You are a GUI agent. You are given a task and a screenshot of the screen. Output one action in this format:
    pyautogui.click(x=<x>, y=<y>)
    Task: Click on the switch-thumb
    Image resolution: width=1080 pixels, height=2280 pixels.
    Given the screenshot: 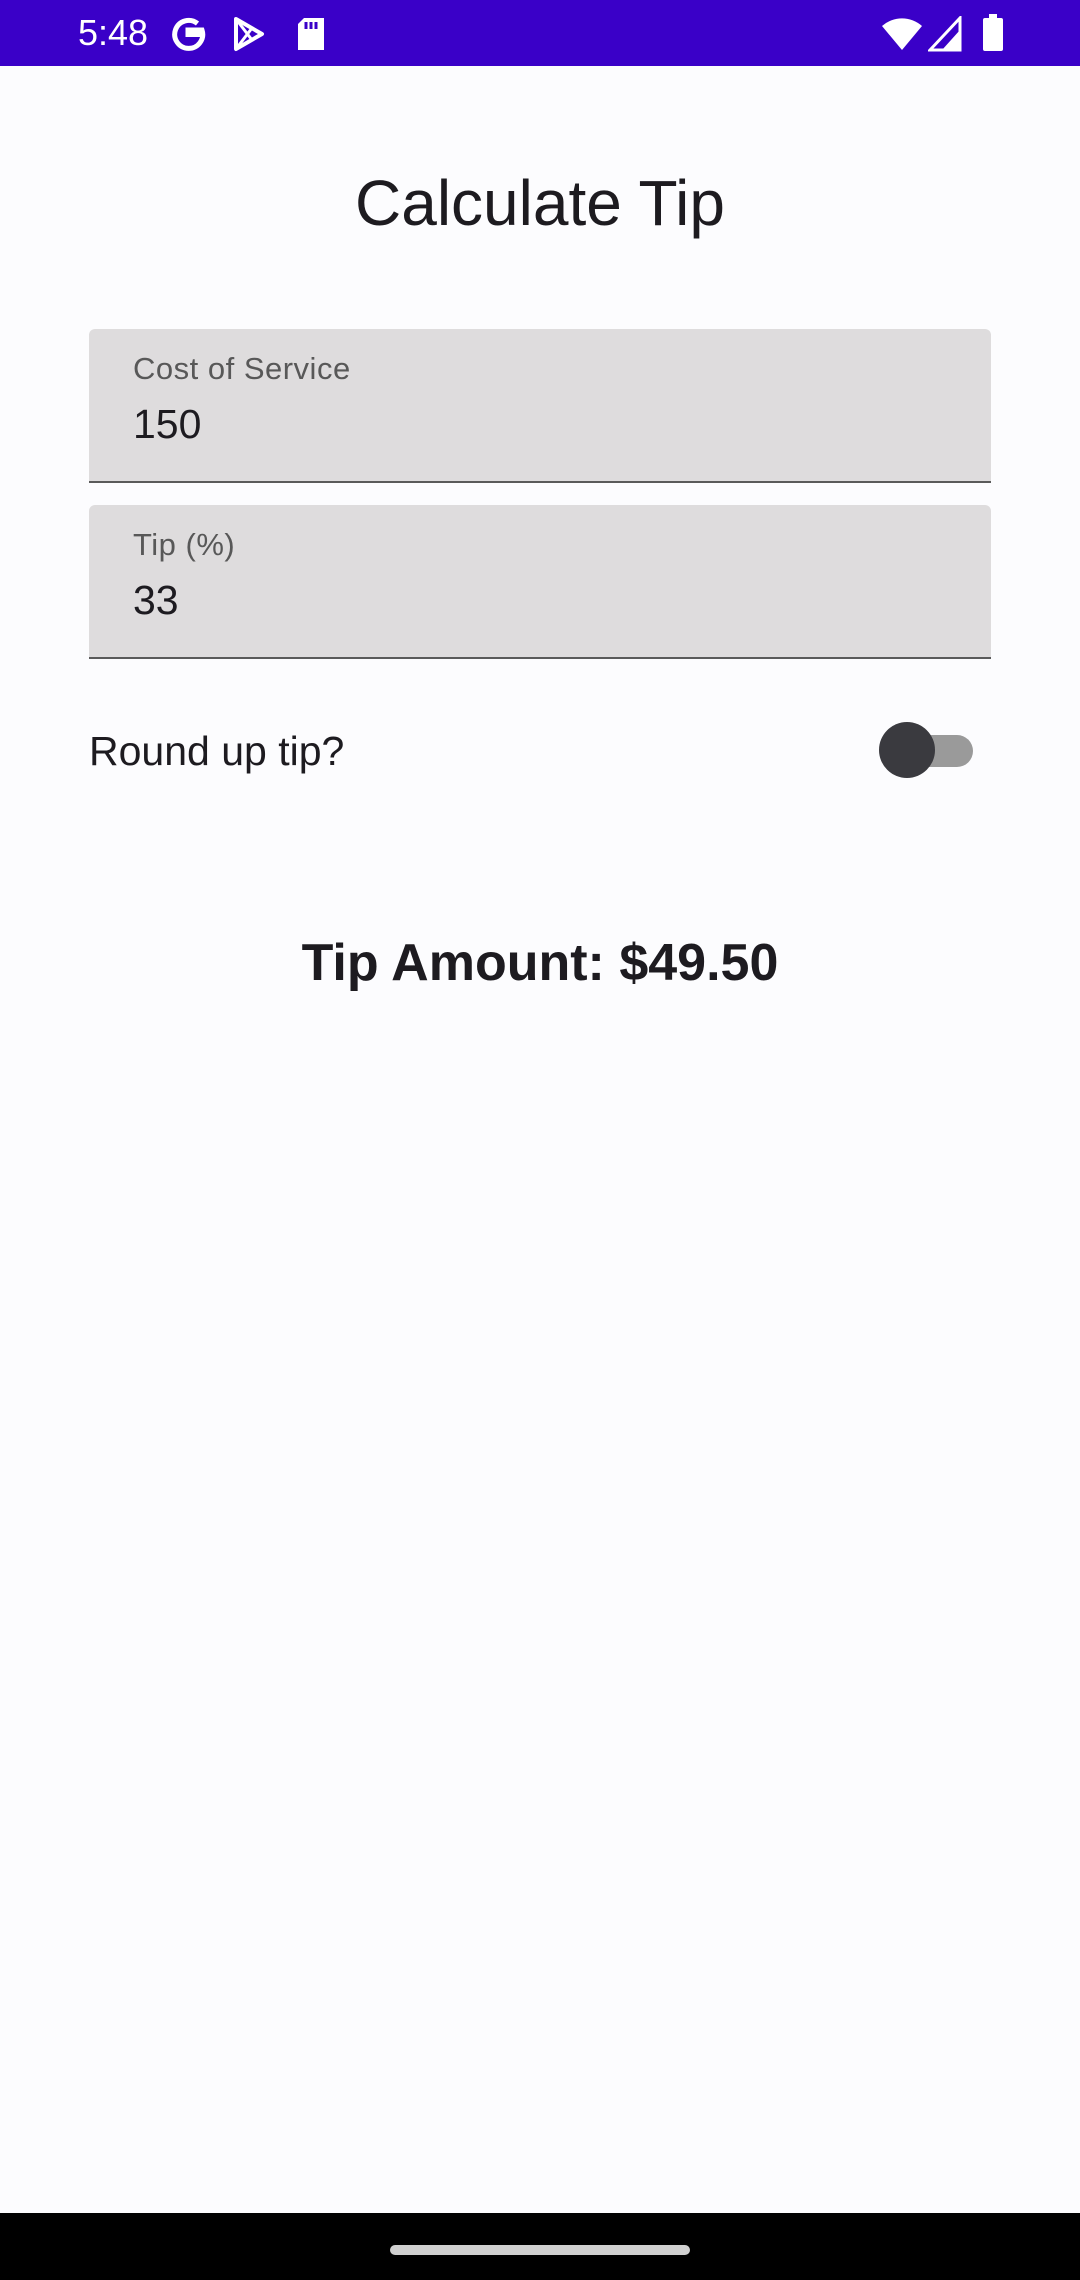 What is the action you would take?
    pyautogui.click(x=907, y=750)
    